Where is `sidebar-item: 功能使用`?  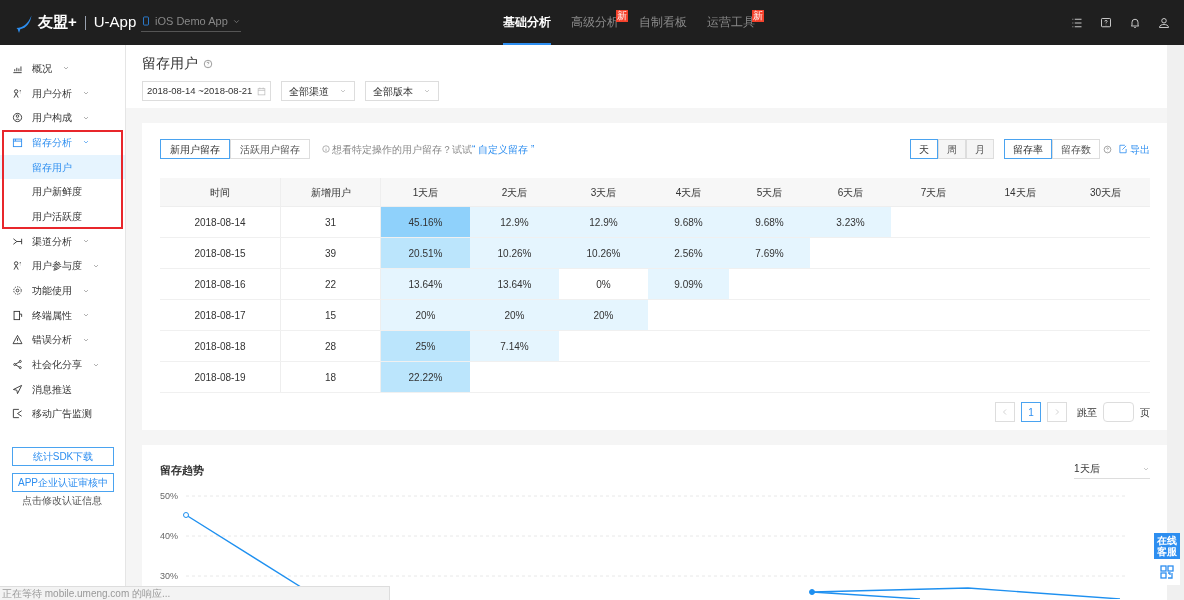 sidebar-item: 功能使用 is located at coordinates (62, 290).